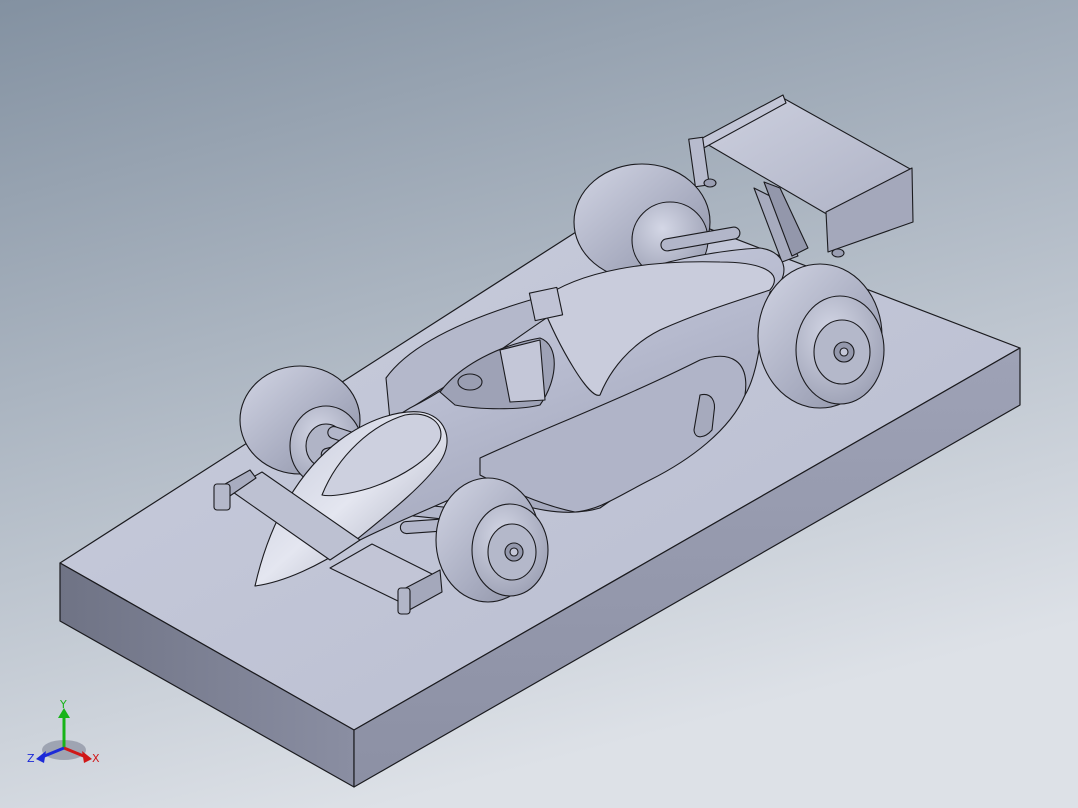  Describe the element at coordinates (96, 758) in the screenshot. I see `triad-x-label: X` at that location.